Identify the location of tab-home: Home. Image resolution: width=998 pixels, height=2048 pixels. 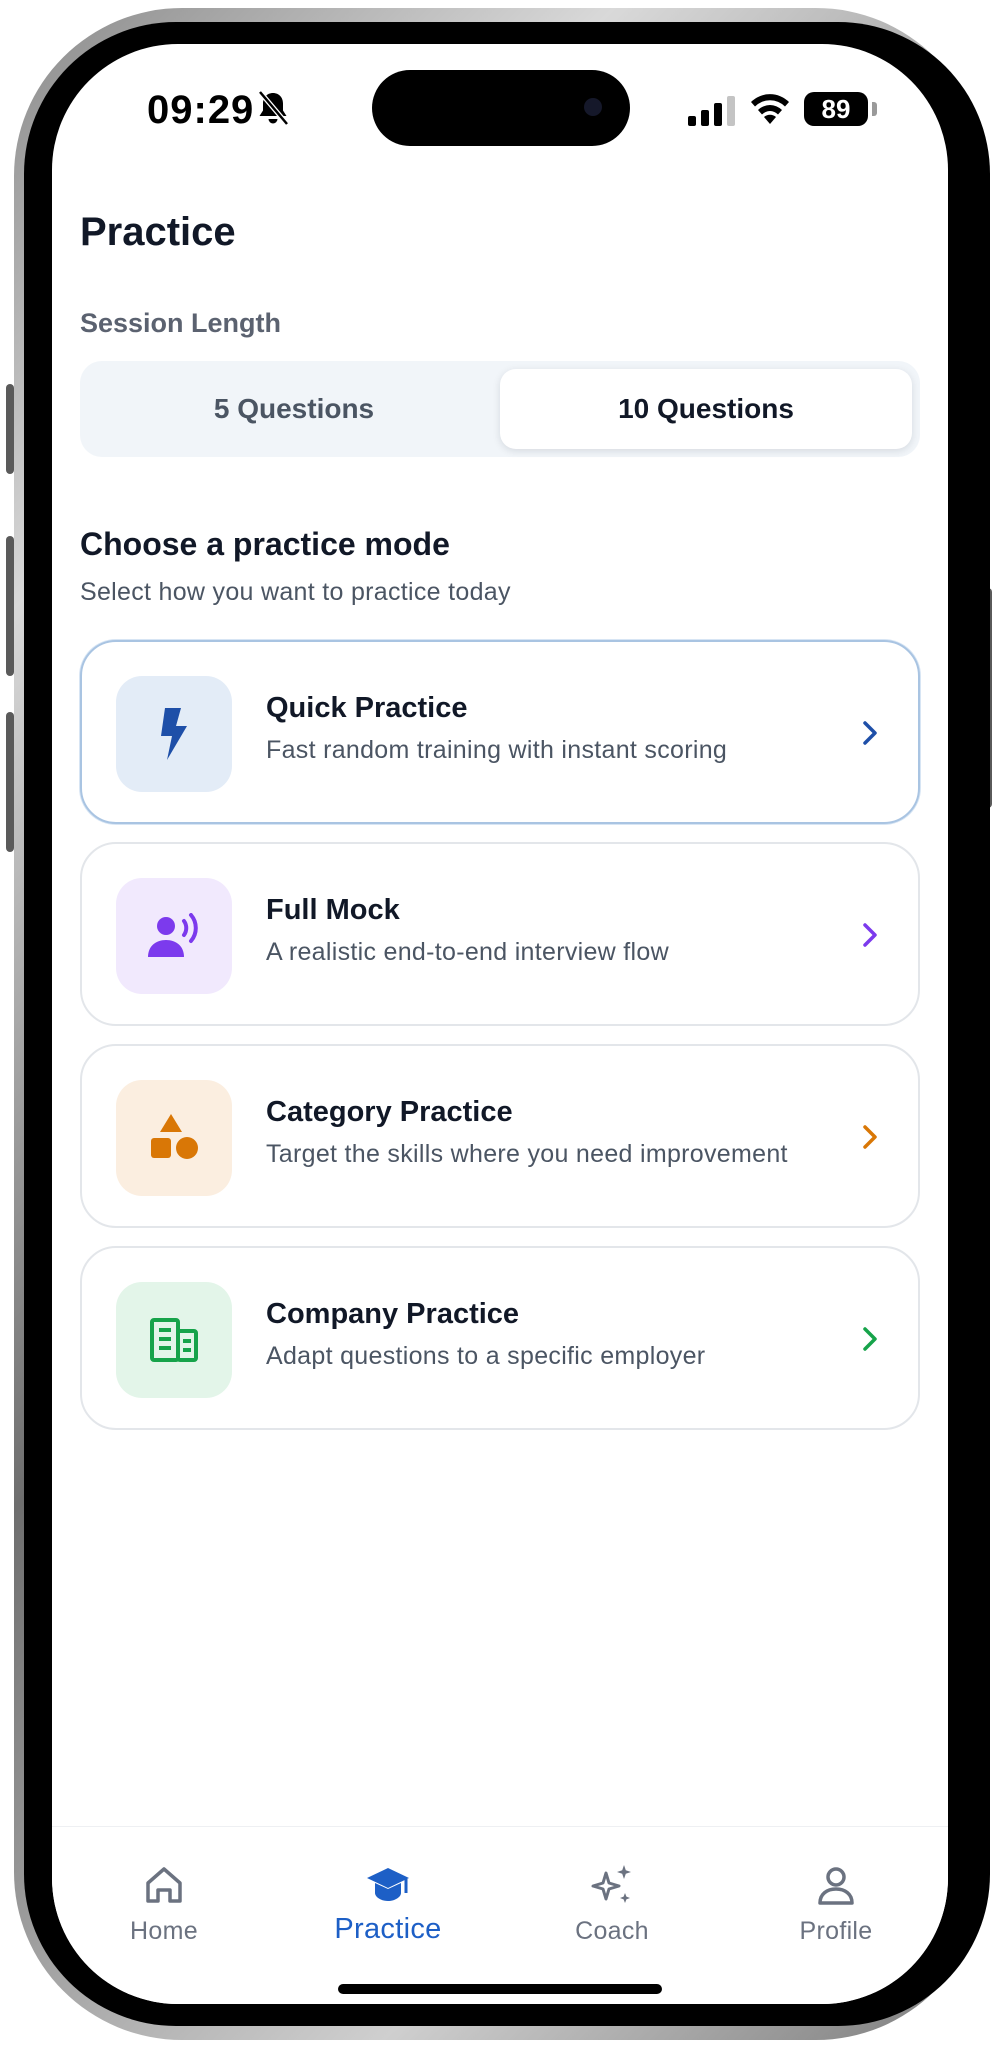
(164, 1897).